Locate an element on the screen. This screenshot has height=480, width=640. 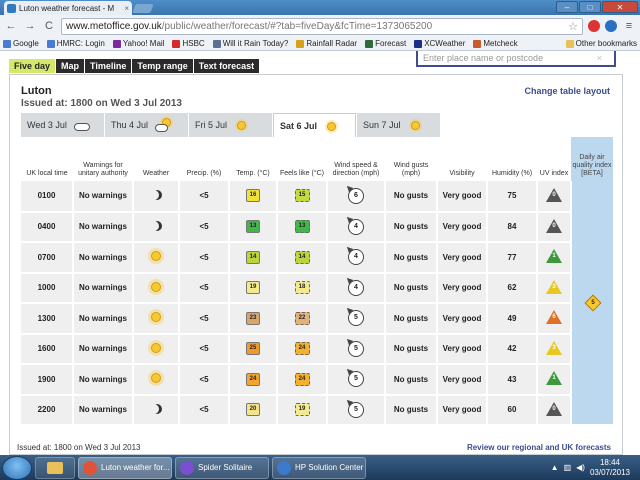
system-clock: 18:44 03/07/2013 is located at coordinates (610, 467).